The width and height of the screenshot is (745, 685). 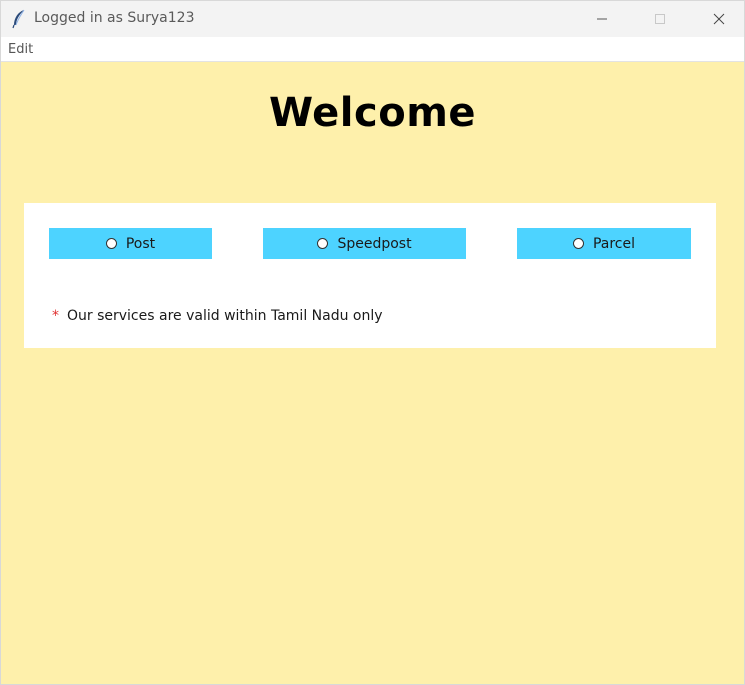 I want to click on close-icon, so click(x=719, y=19).